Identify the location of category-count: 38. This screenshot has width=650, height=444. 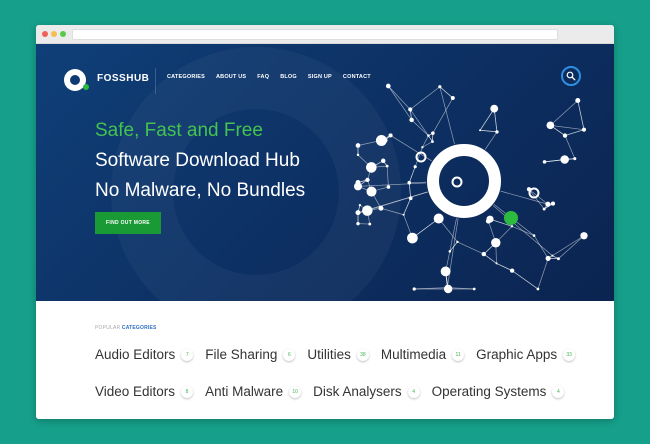
(362, 354).